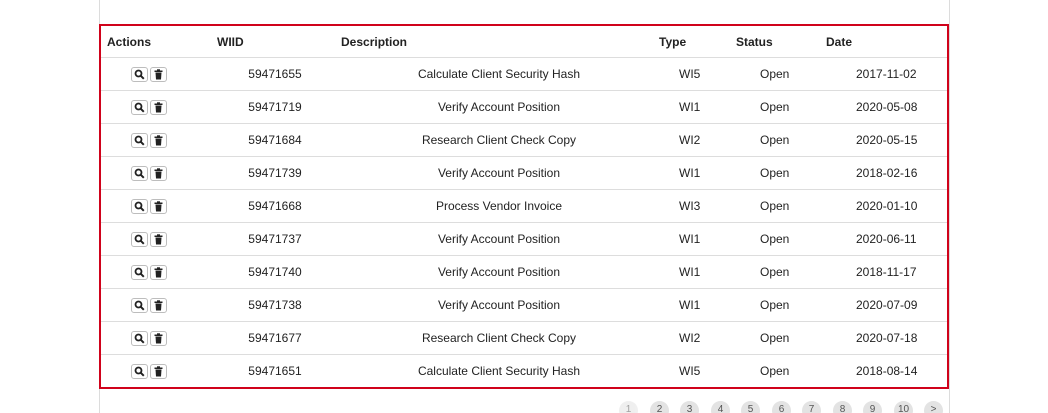 This screenshot has width=1048, height=413. What do you see at coordinates (275, 42) in the screenshot?
I see `column-header-wiid: WIID` at bounding box center [275, 42].